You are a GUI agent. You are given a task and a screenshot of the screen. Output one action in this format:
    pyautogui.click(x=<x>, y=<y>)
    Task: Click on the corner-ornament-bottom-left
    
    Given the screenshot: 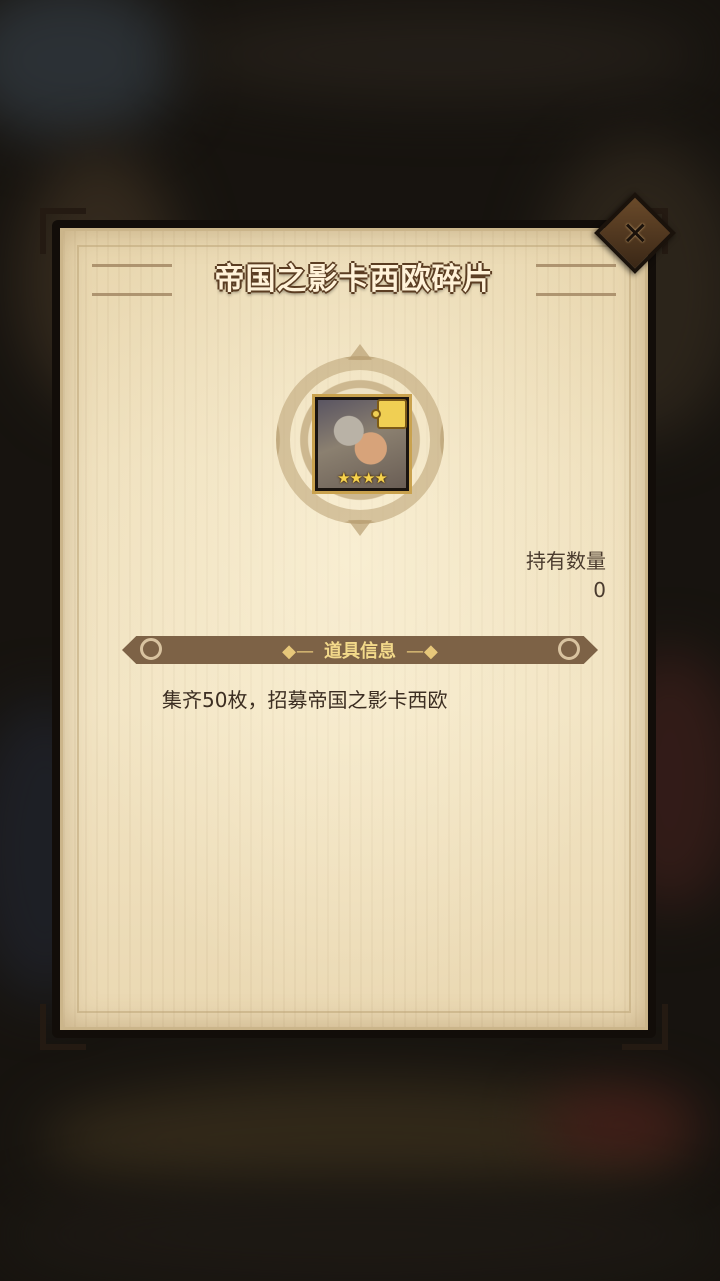 What is the action you would take?
    pyautogui.click(x=63, y=1027)
    